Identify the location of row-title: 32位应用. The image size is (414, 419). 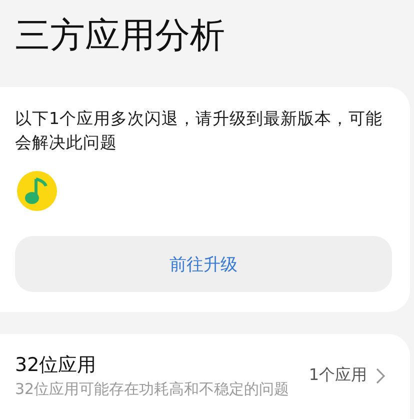
(56, 365).